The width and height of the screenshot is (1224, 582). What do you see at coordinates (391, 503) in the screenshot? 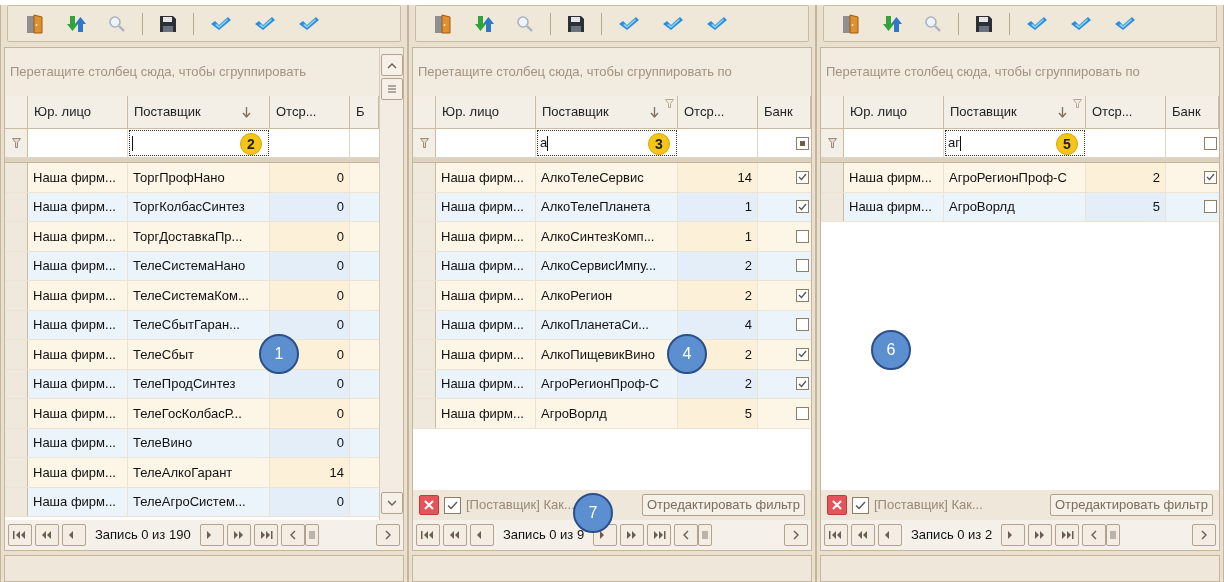
I see `scroll-down-icon` at bounding box center [391, 503].